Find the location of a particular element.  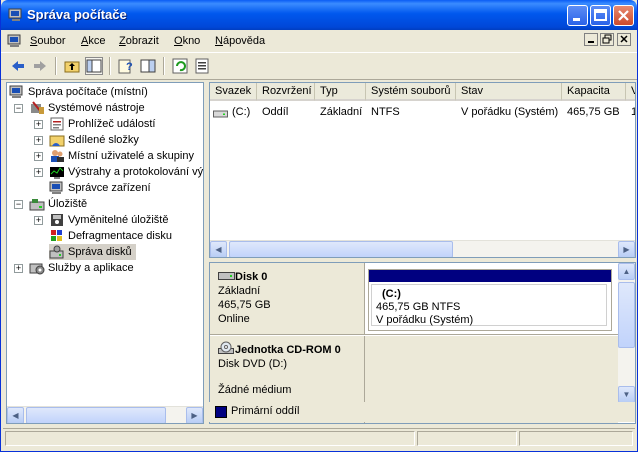

services-icon is located at coordinates (37, 269).